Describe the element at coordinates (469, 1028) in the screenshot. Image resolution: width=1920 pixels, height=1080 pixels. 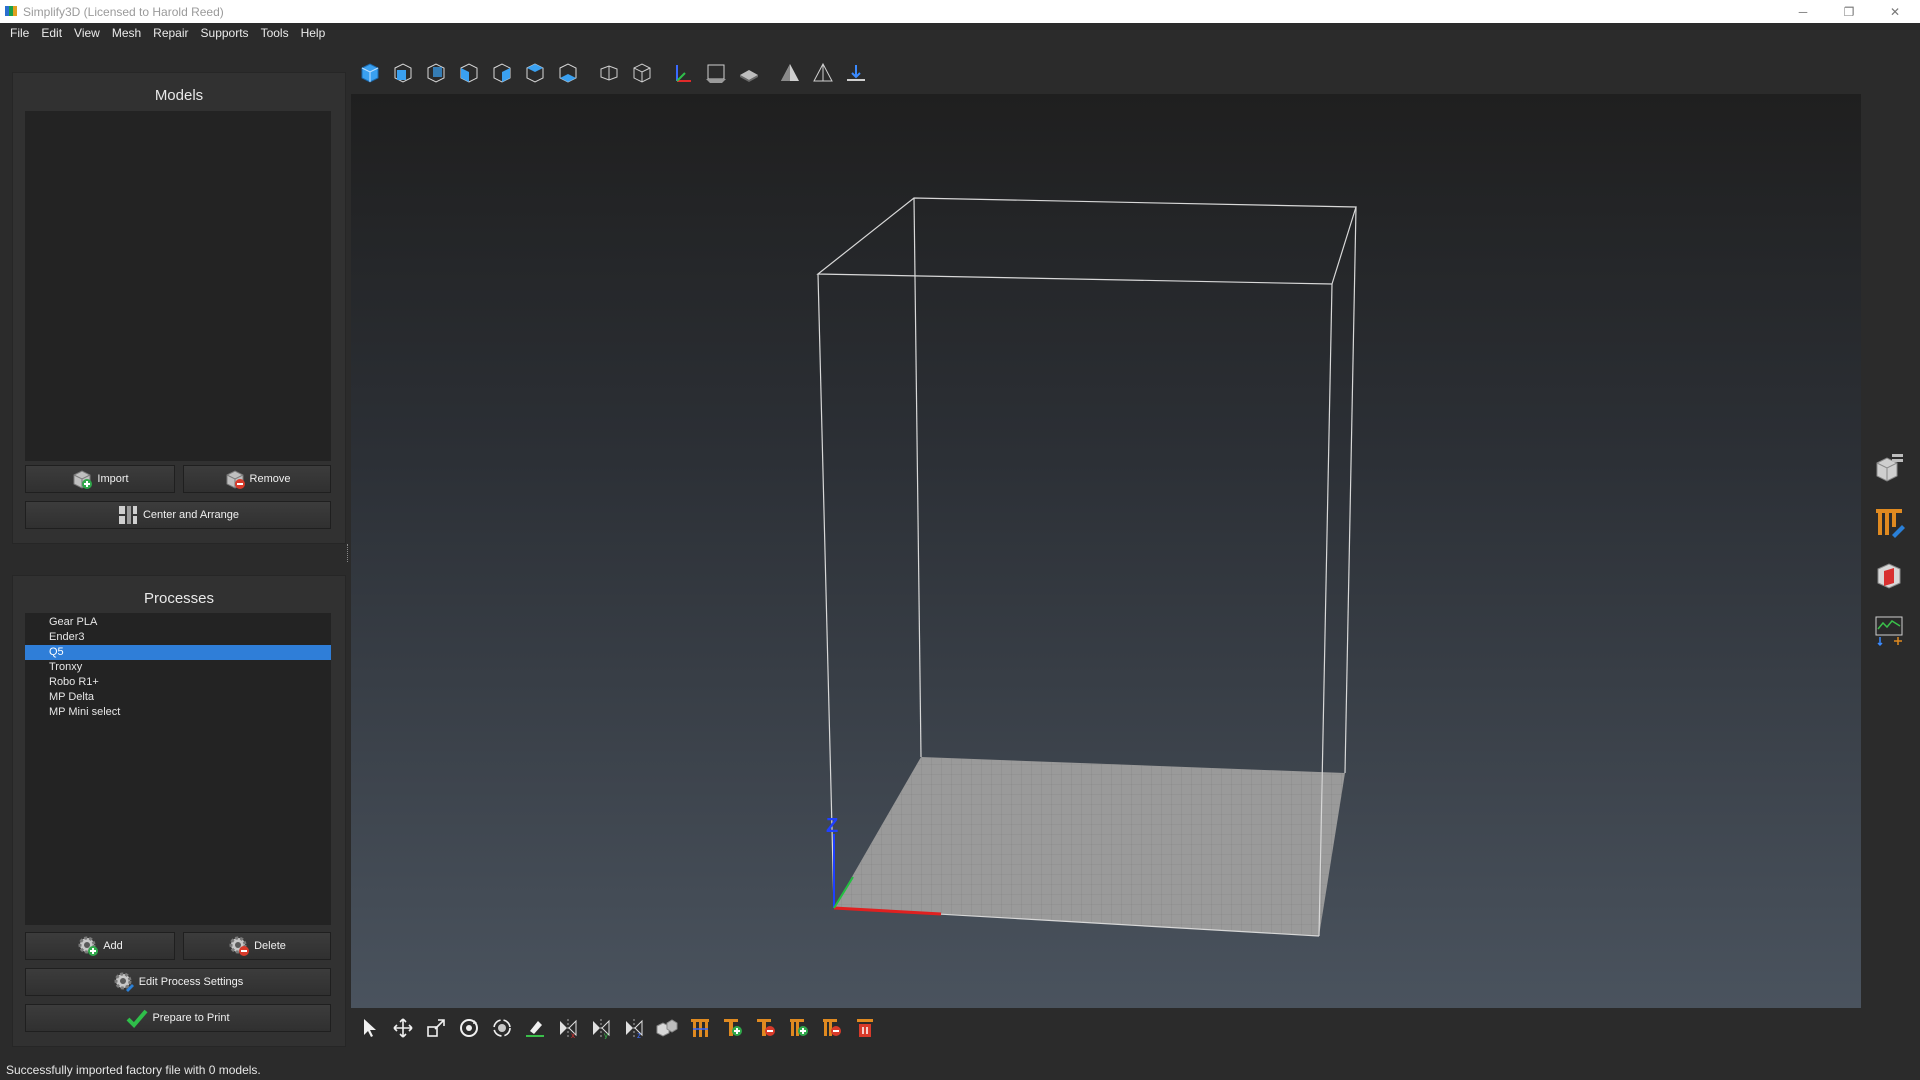
I see `rotate-tool-icon` at that location.